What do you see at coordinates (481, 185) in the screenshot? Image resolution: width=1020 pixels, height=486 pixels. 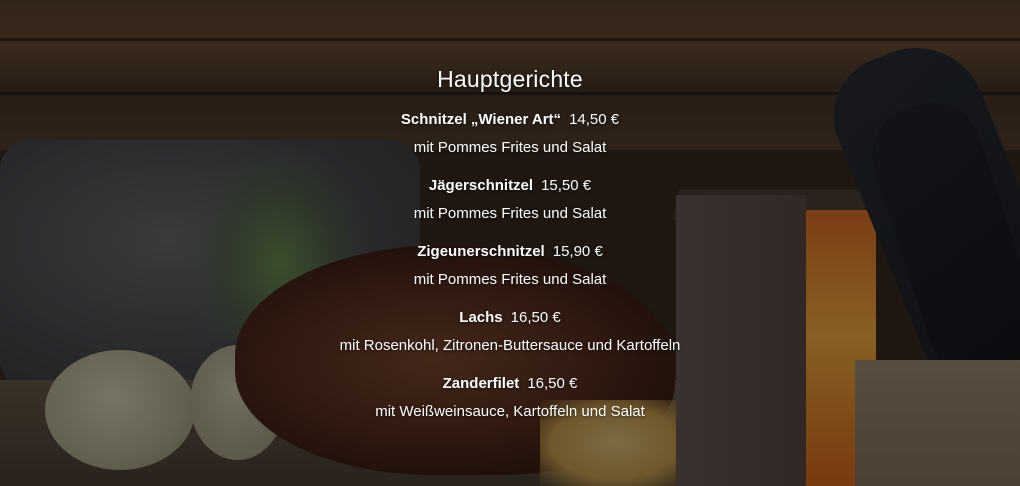 I see `dish-name: Jägerschnitzel` at bounding box center [481, 185].